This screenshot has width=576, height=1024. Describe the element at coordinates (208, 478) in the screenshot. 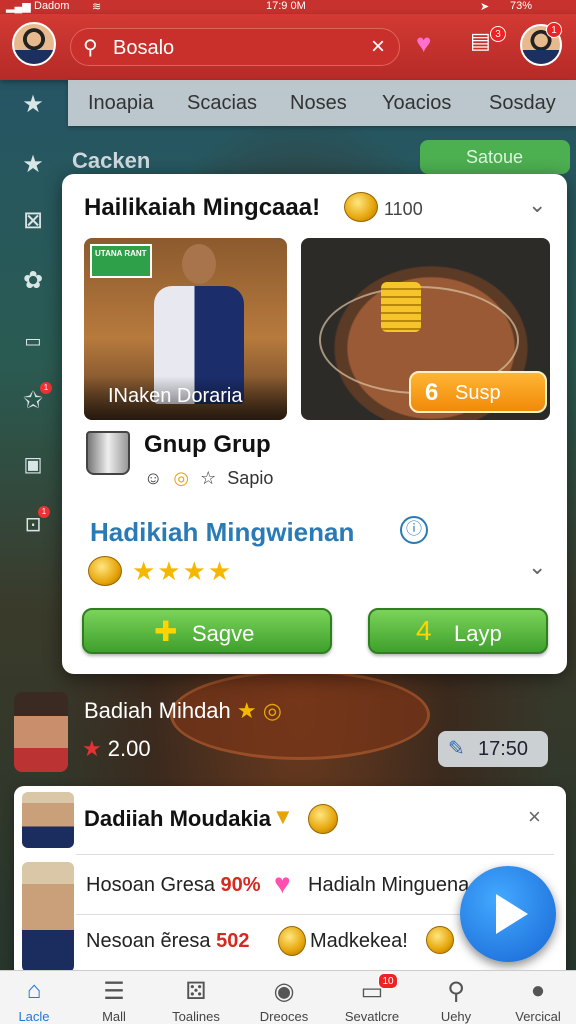

I see `star-outline-icon: ☆` at that location.